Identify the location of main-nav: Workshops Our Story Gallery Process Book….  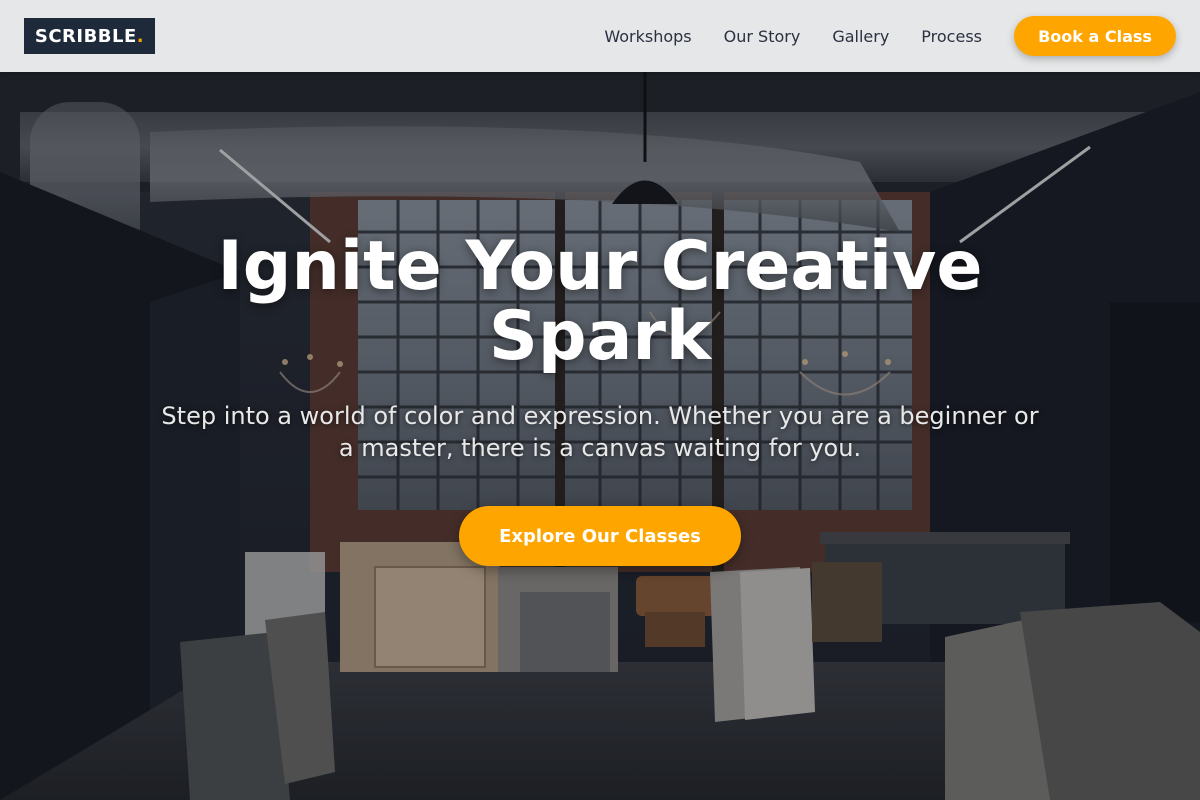
(890, 36).